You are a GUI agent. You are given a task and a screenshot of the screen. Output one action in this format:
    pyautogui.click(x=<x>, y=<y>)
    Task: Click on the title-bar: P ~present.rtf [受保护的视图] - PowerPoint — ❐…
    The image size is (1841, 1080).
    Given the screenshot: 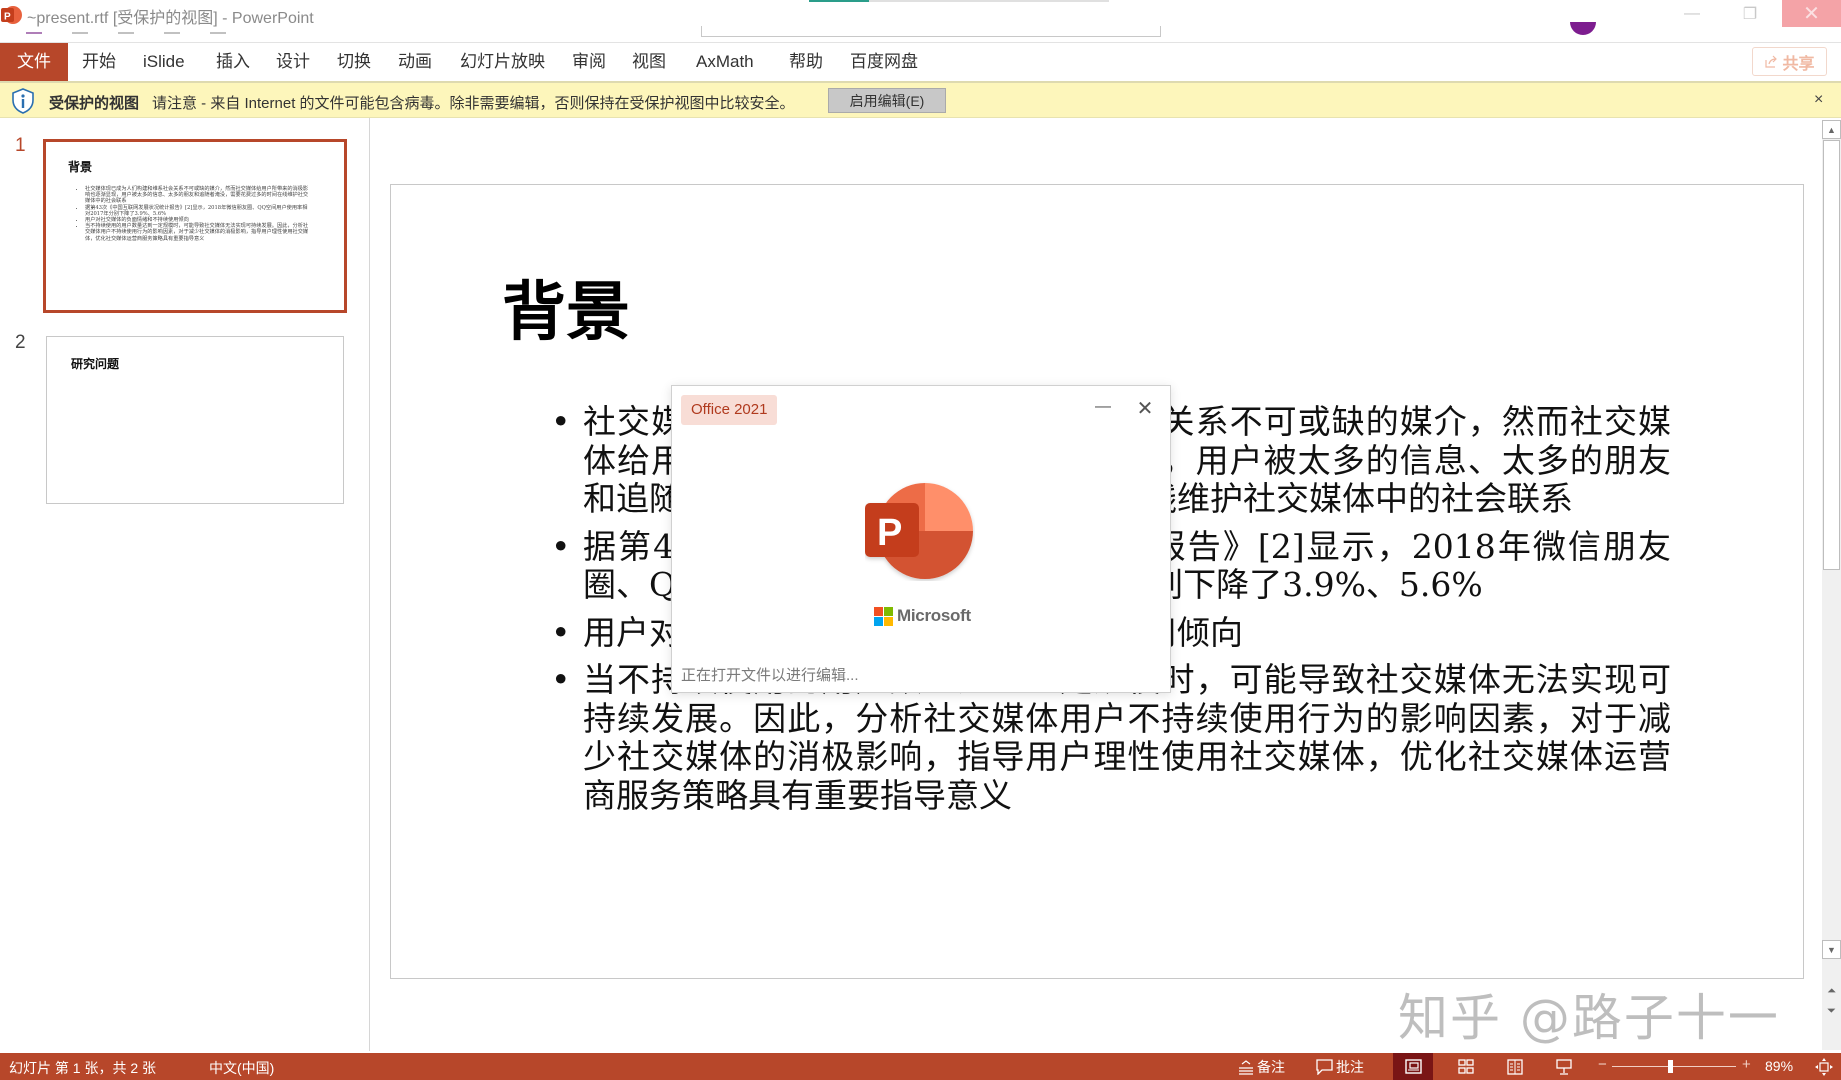 What is the action you would take?
    pyautogui.click(x=920, y=21)
    